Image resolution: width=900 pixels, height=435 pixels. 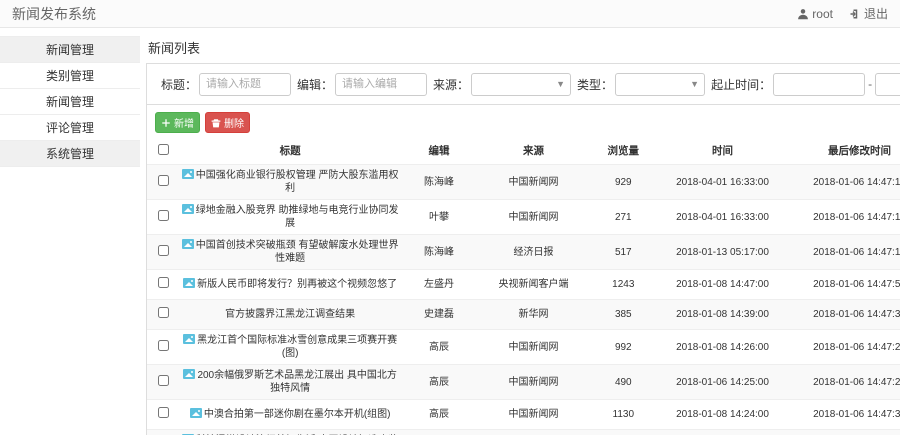 What do you see at coordinates (245, 84) in the screenshot?
I see `filter-title-input` at bounding box center [245, 84].